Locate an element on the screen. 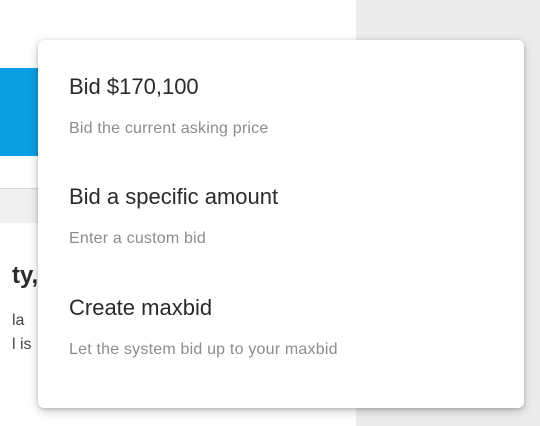 The image size is (540, 426). background-text-line: l is is located at coordinates (22, 344).